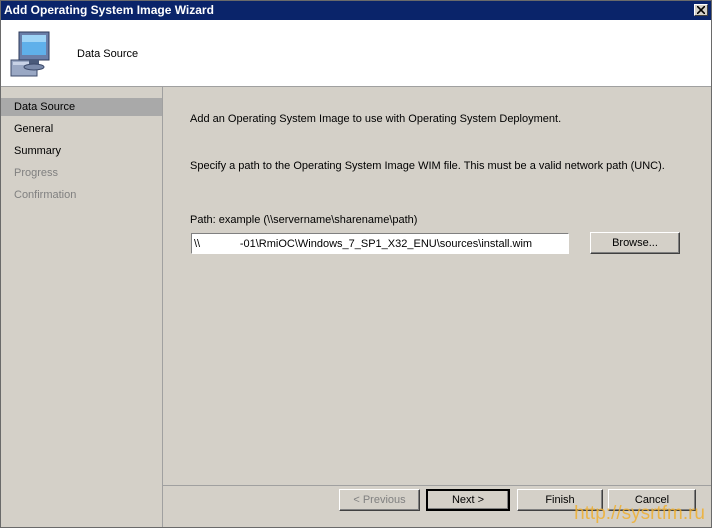 The width and height of the screenshot is (712, 528). What do you see at coordinates (379, 500) in the screenshot?
I see `previous-button: < Previous` at bounding box center [379, 500].